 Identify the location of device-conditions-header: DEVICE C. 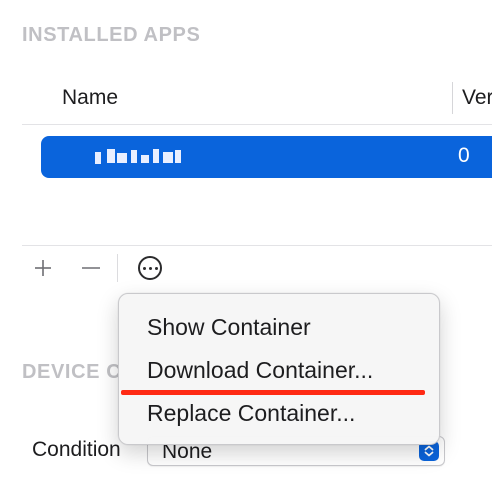
(72, 372).